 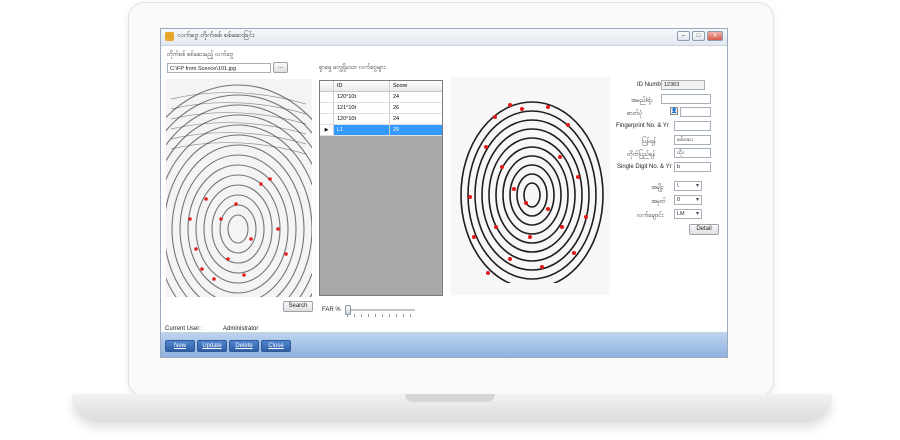 What do you see at coordinates (216, 35) in the screenshot?
I see `window-title: လက်ဗွေ တိုက်စစ် စစ်ဆေးခြင်း` at bounding box center [216, 35].